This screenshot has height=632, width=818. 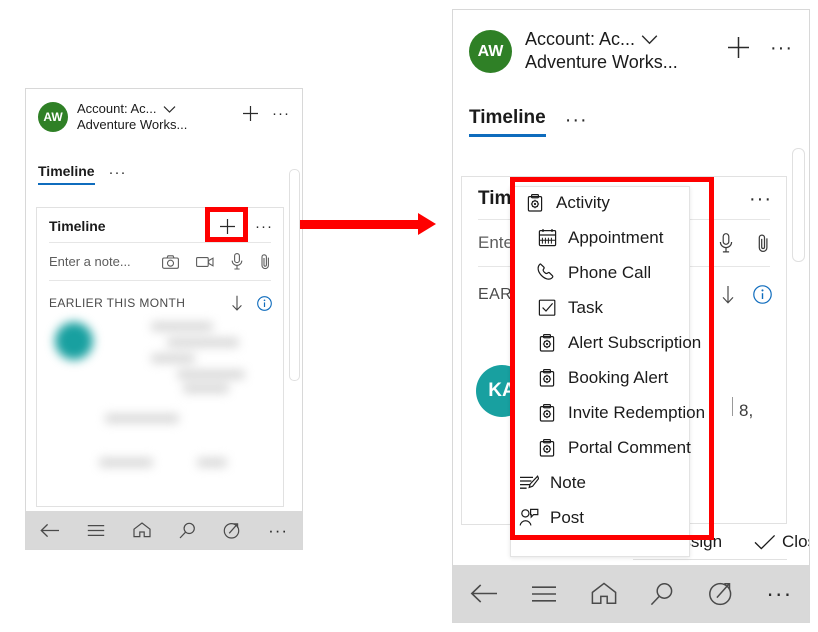 I want to click on record-date-fragment: 8,, so click(x=746, y=410).